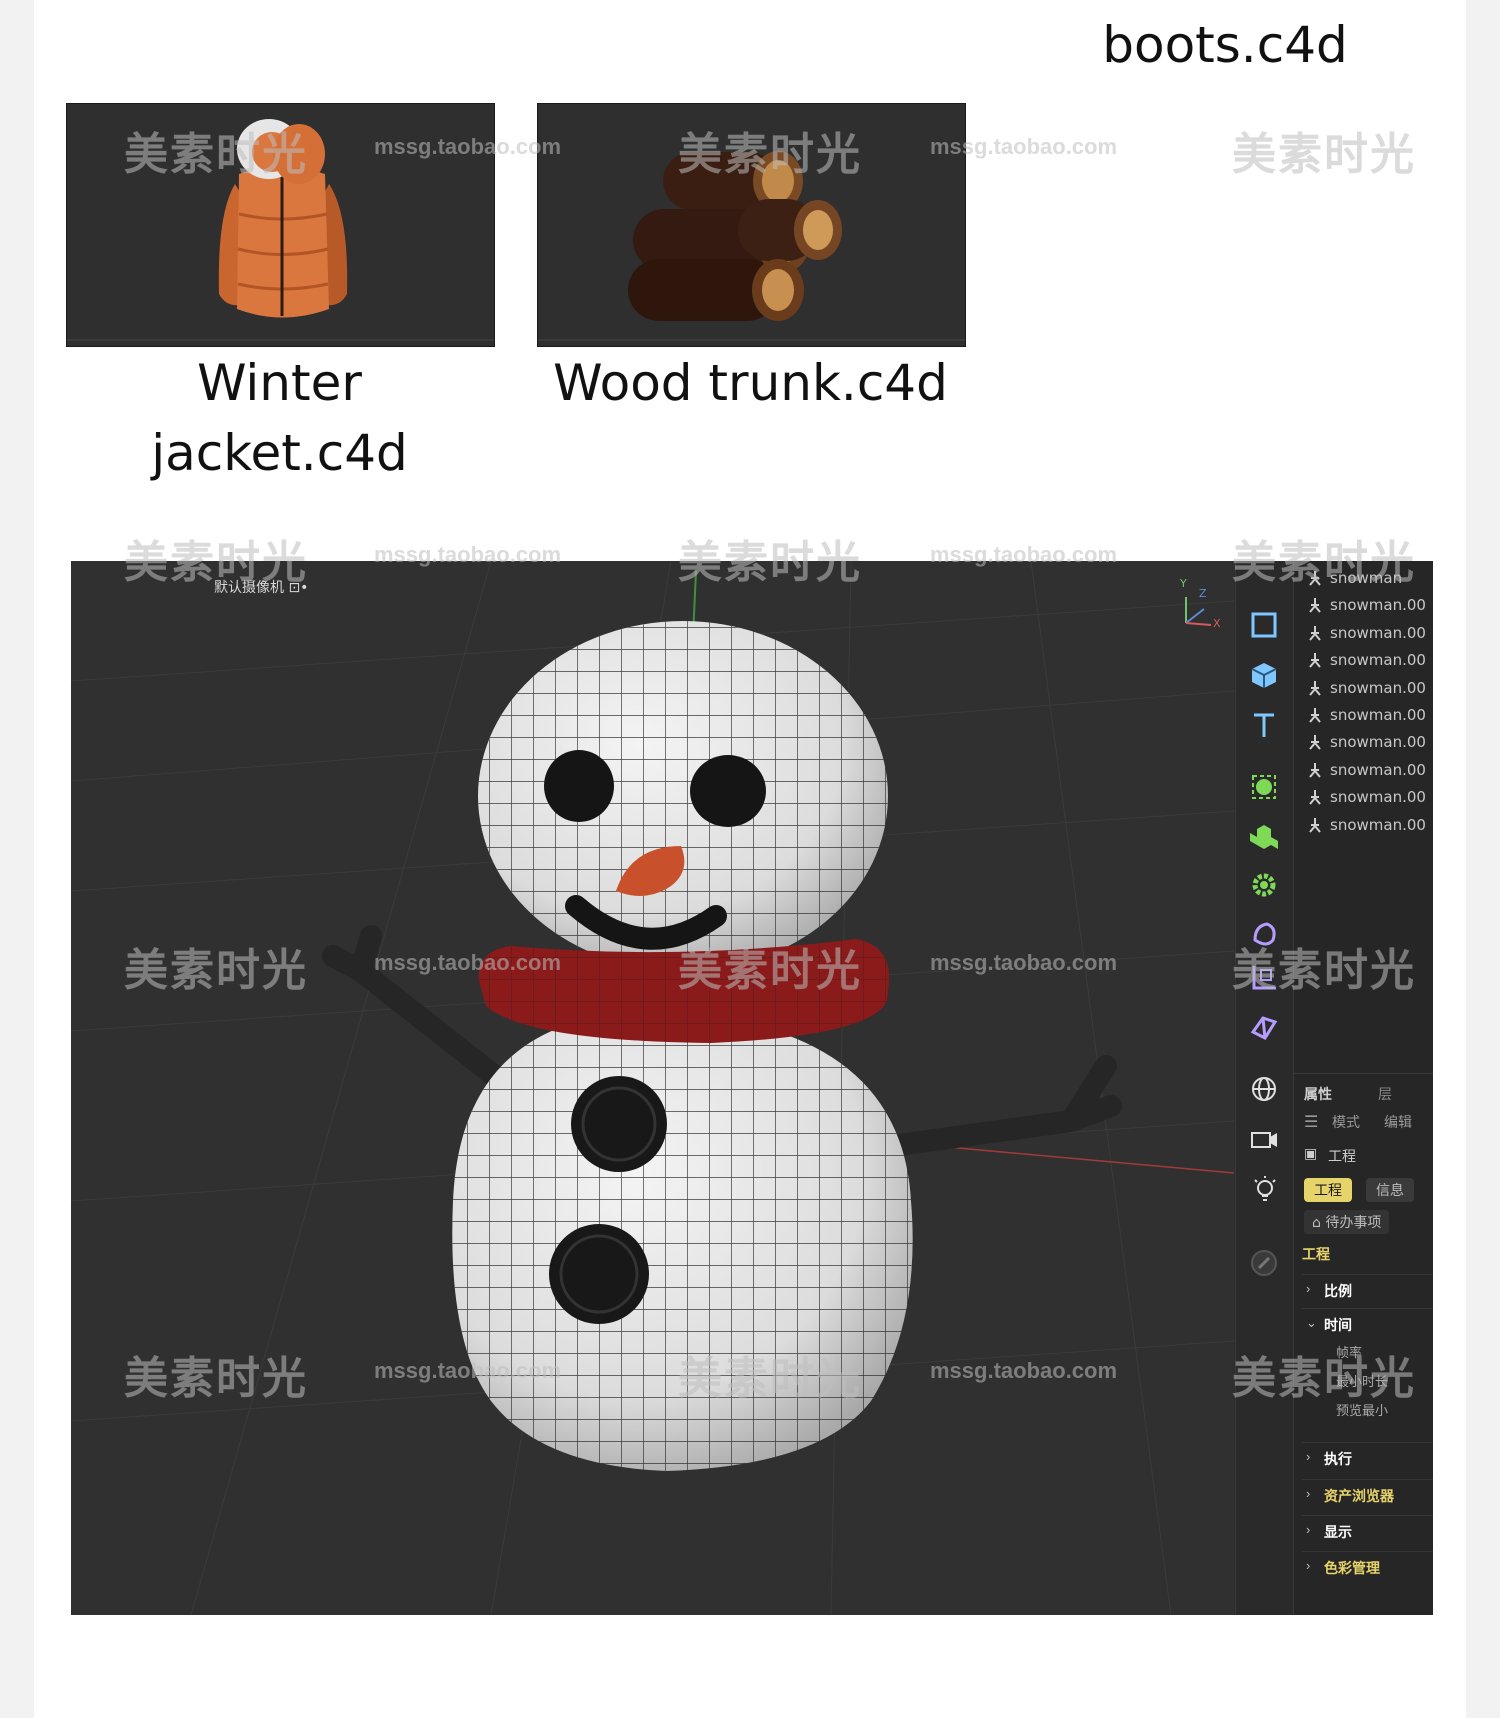  Describe the element at coordinates (1316, 1255) in the screenshot. I see `section-header: 工程` at that location.